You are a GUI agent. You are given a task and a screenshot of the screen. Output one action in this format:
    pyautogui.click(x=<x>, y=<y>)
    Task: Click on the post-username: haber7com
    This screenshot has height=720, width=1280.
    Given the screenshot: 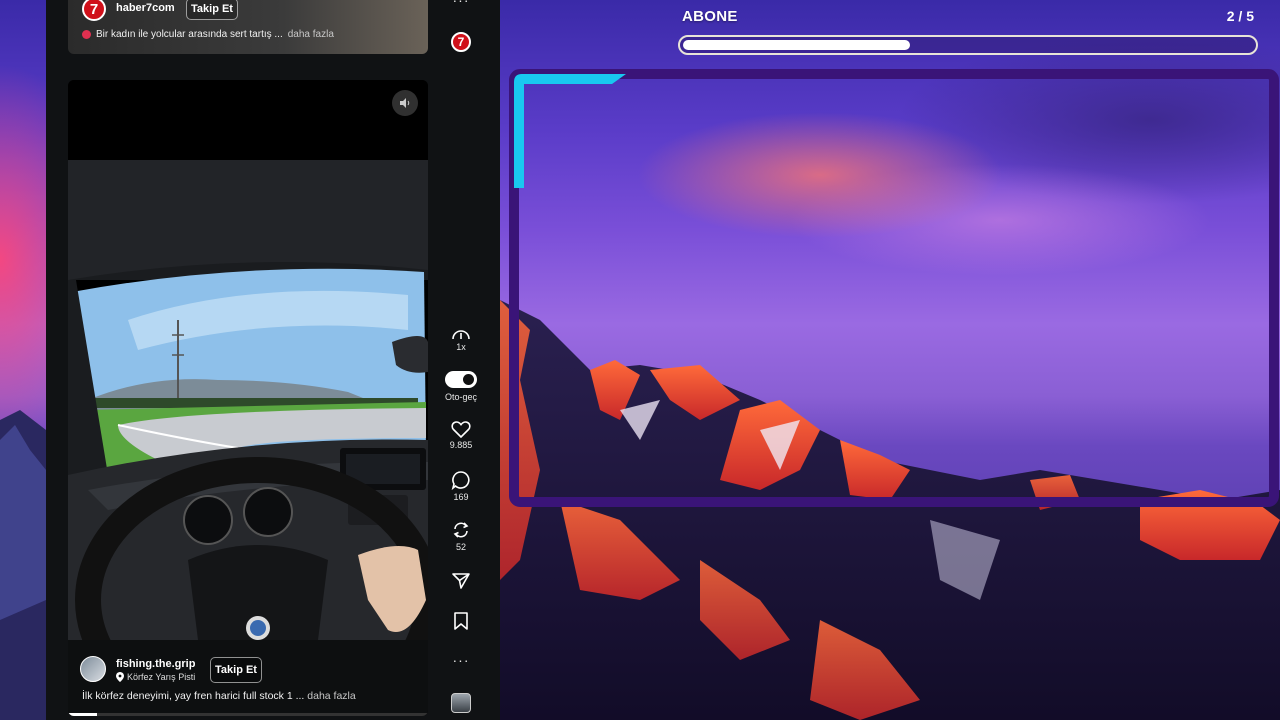 What is the action you would take?
    pyautogui.click(x=145, y=8)
    